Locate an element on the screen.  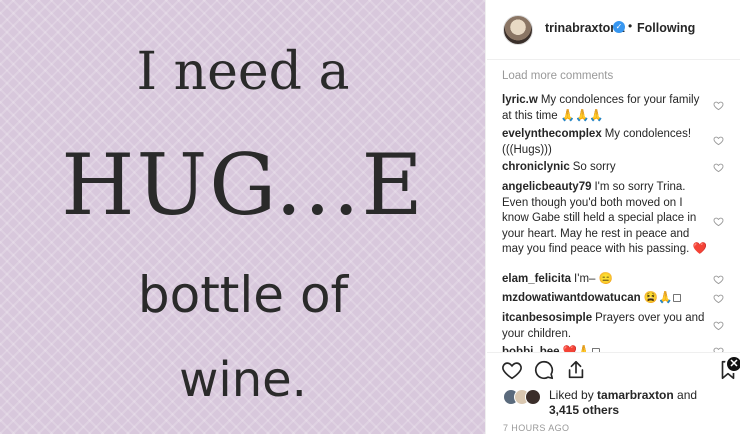
liked-by-user-link: tamarbraxton is located at coordinates (635, 395).